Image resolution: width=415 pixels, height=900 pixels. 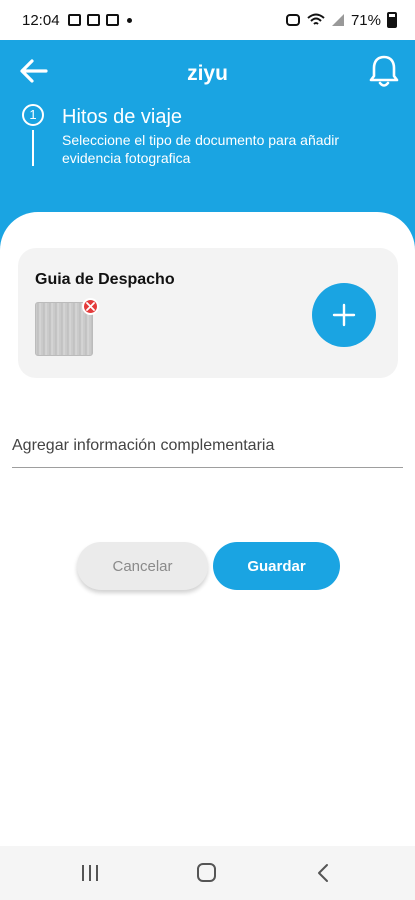 I want to click on cancel-button: Cancelar, so click(x=142, y=566).